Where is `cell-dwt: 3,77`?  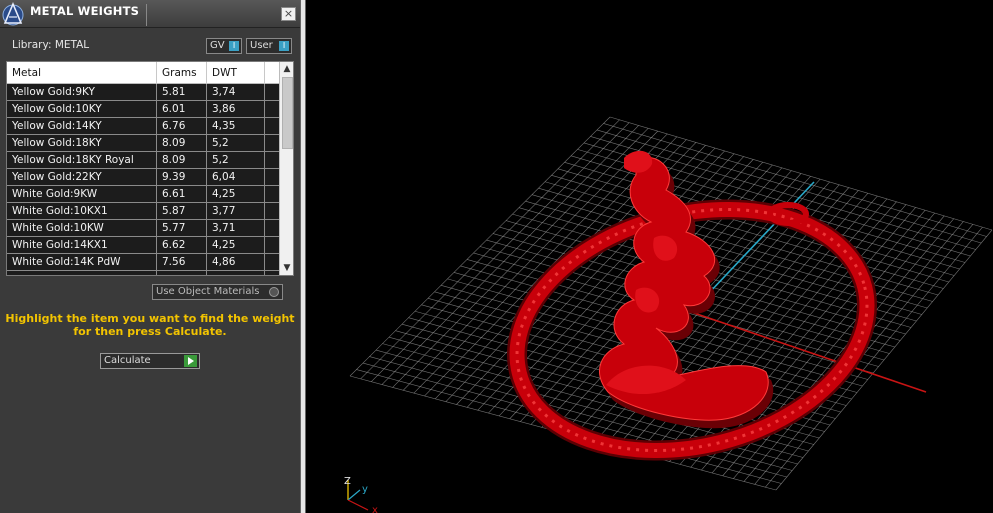
cell-dwt: 3,77 is located at coordinates (236, 211).